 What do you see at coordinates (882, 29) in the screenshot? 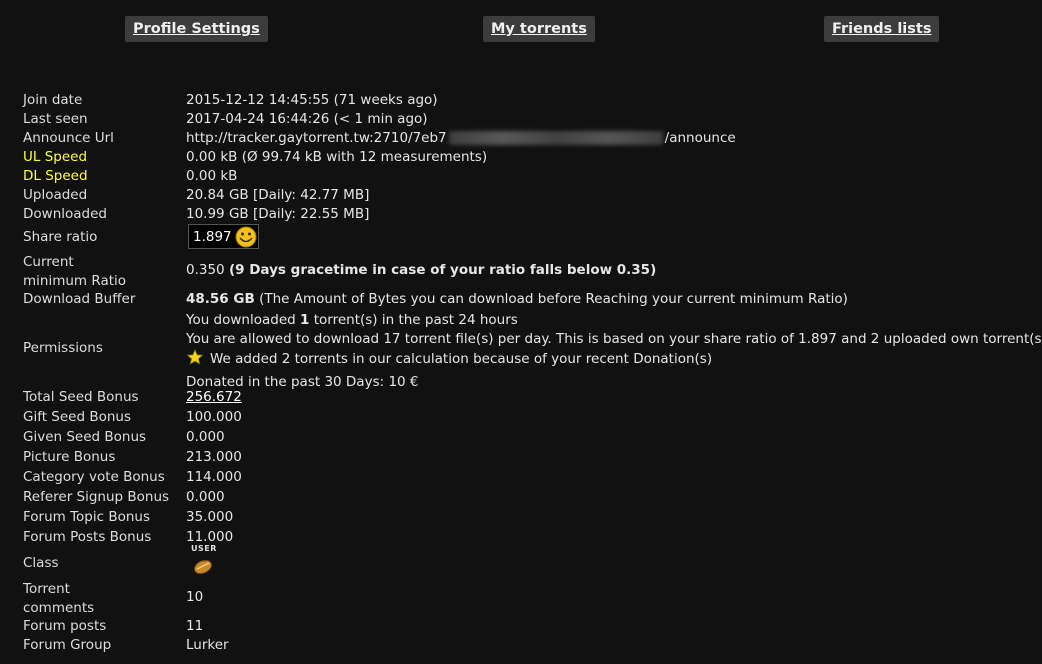
I see `friends-lists-button: Friends lists` at bounding box center [882, 29].